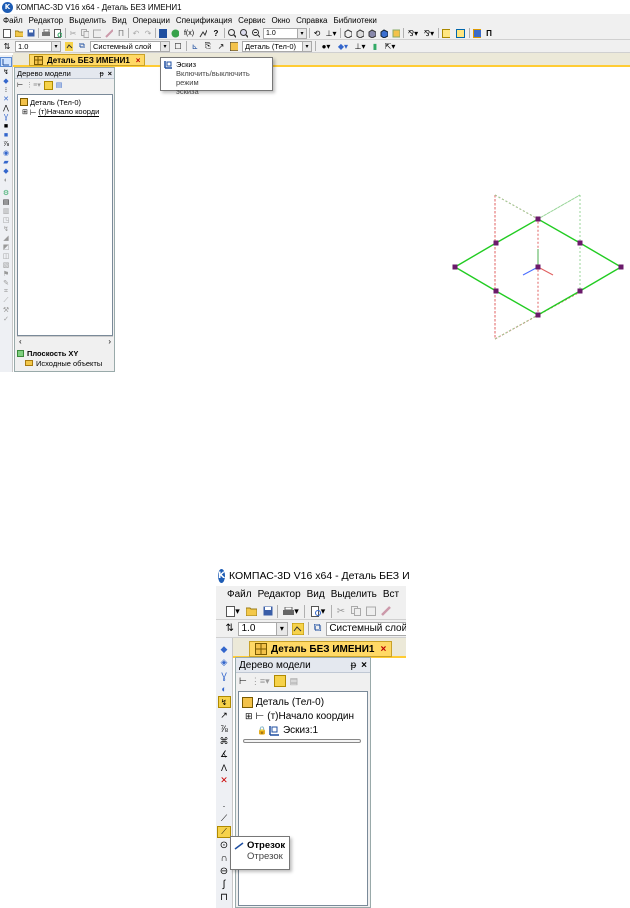 This screenshot has width=630, height=908. I want to click on print-icon, so click(46, 33).